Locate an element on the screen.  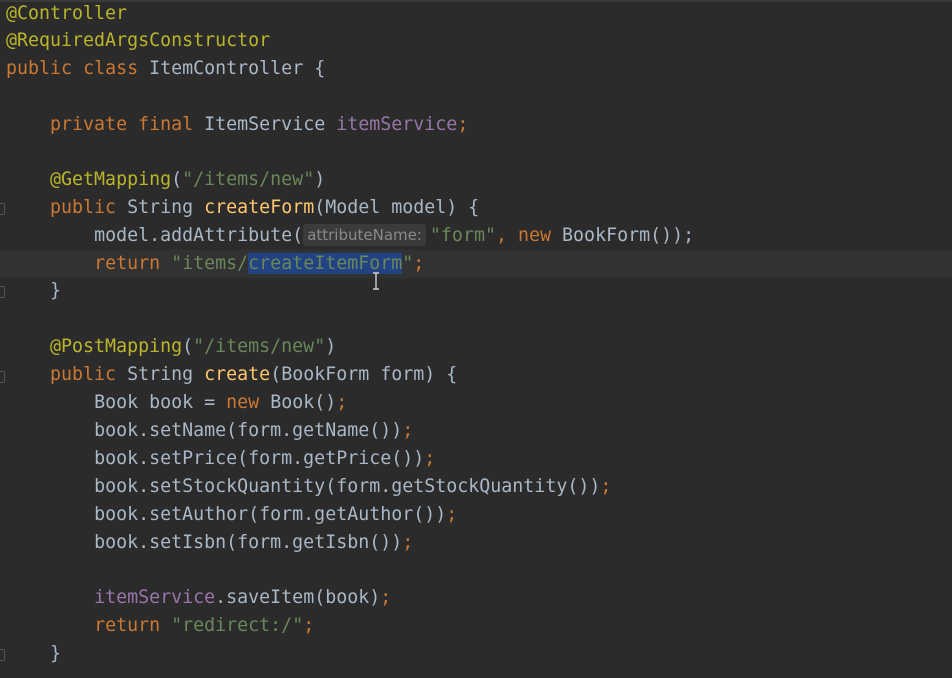
code-line-17: book.setPrice(form.getPrice()); is located at coordinates (476, 459).